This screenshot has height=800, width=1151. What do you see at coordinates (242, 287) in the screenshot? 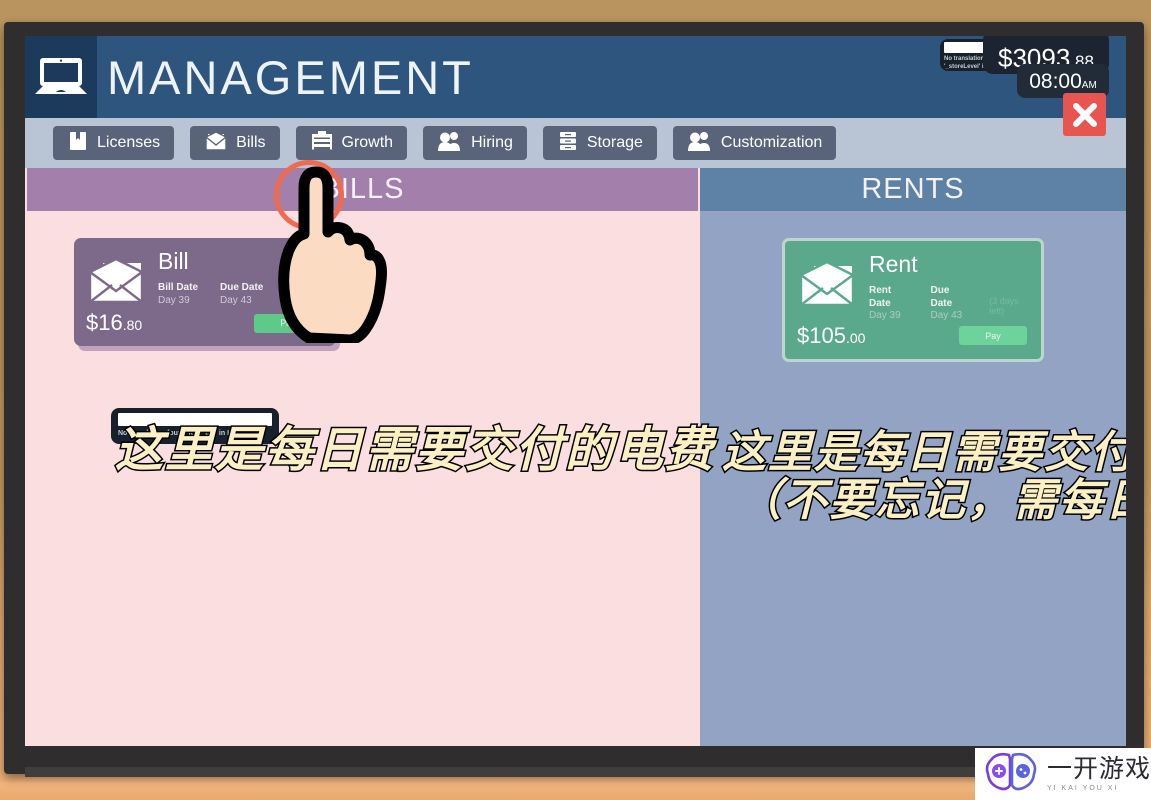
I see `bill-due-label: Due Date` at bounding box center [242, 287].